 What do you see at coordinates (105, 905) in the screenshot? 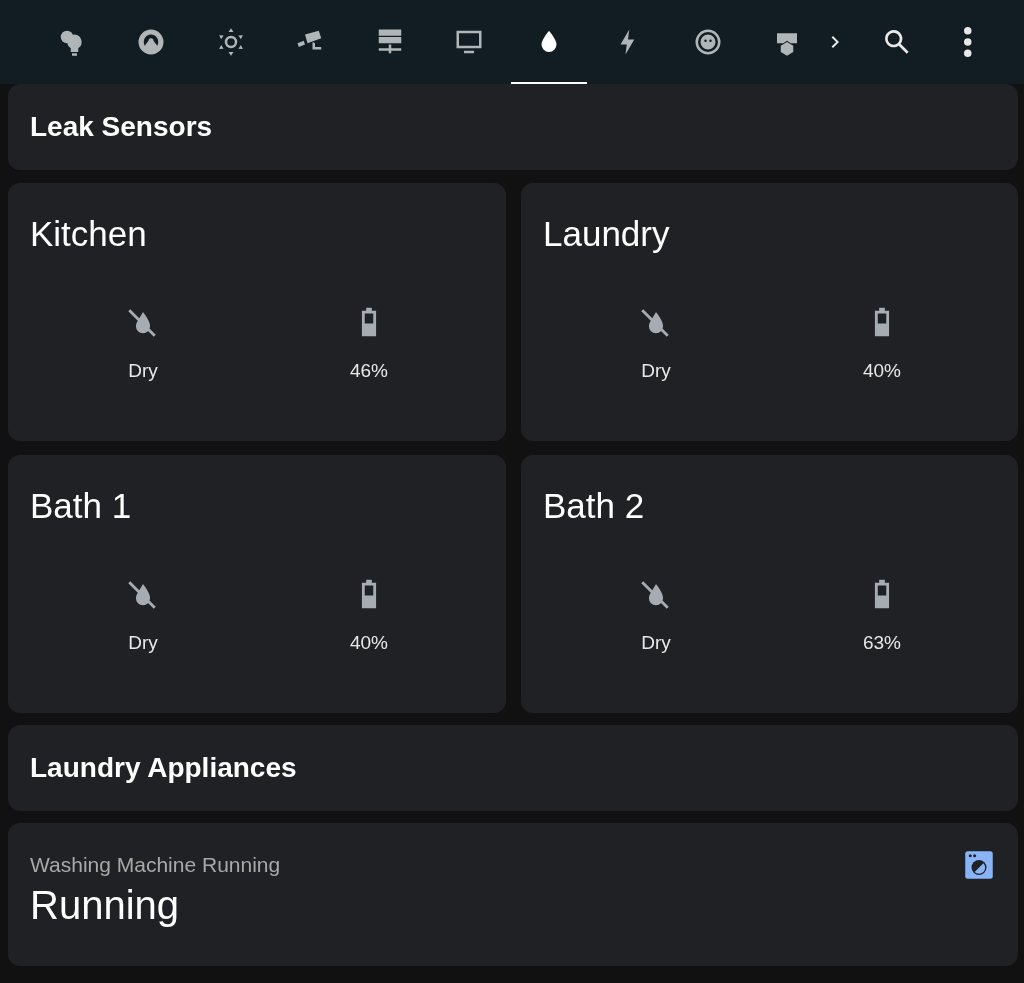
I see `entity-state: Running` at bounding box center [105, 905].